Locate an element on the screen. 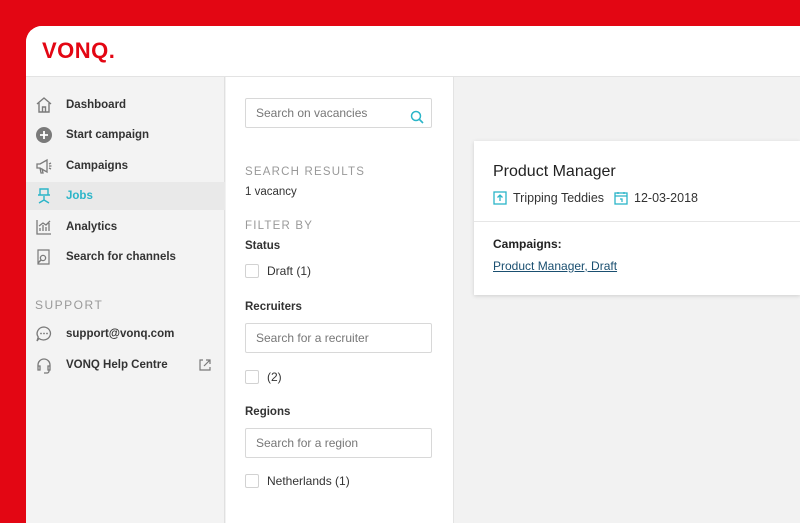 This screenshot has height=523, width=800. card-divider is located at coordinates (637, 221).